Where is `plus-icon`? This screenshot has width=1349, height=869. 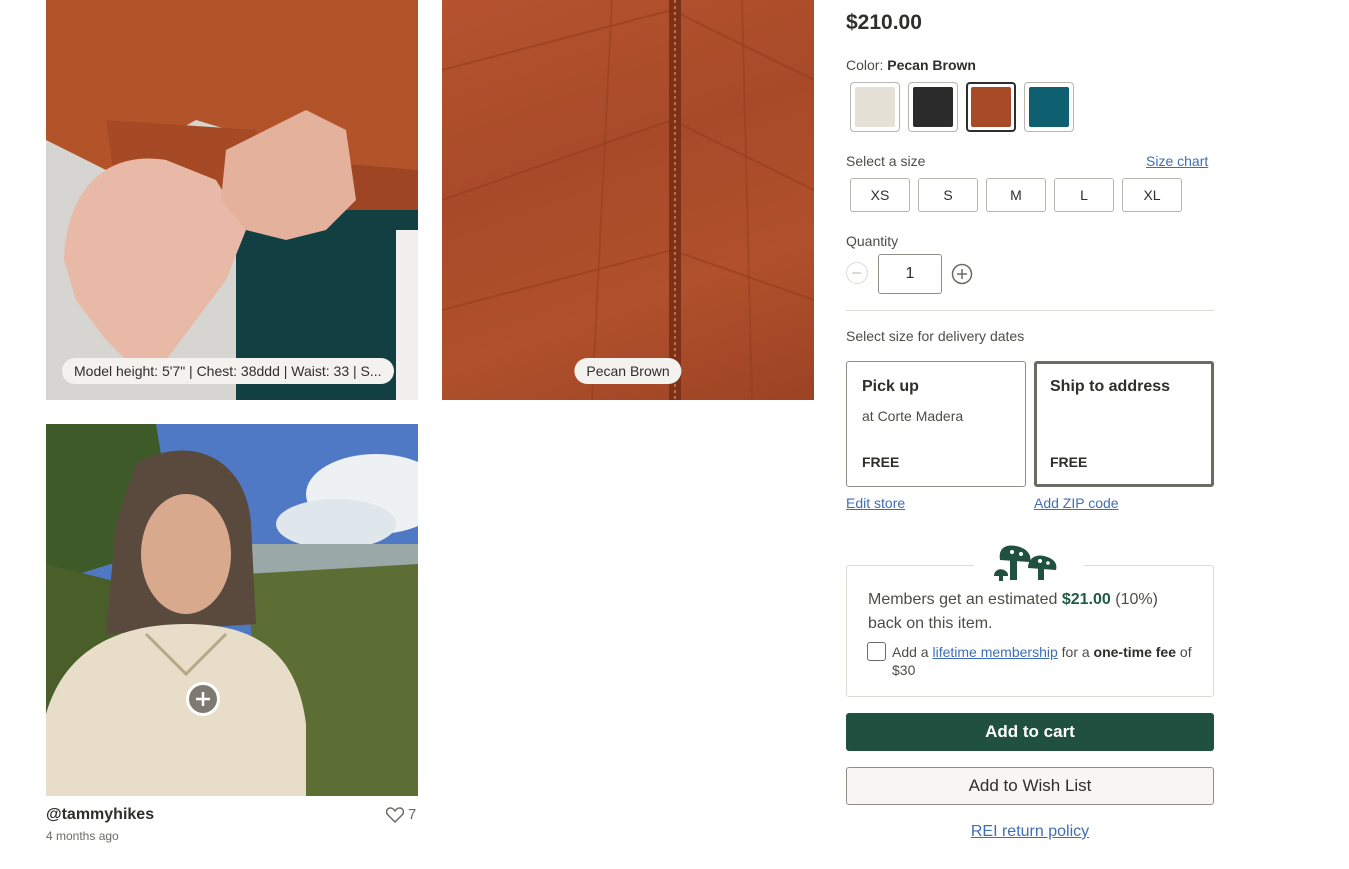 plus-icon is located at coordinates (203, 699).